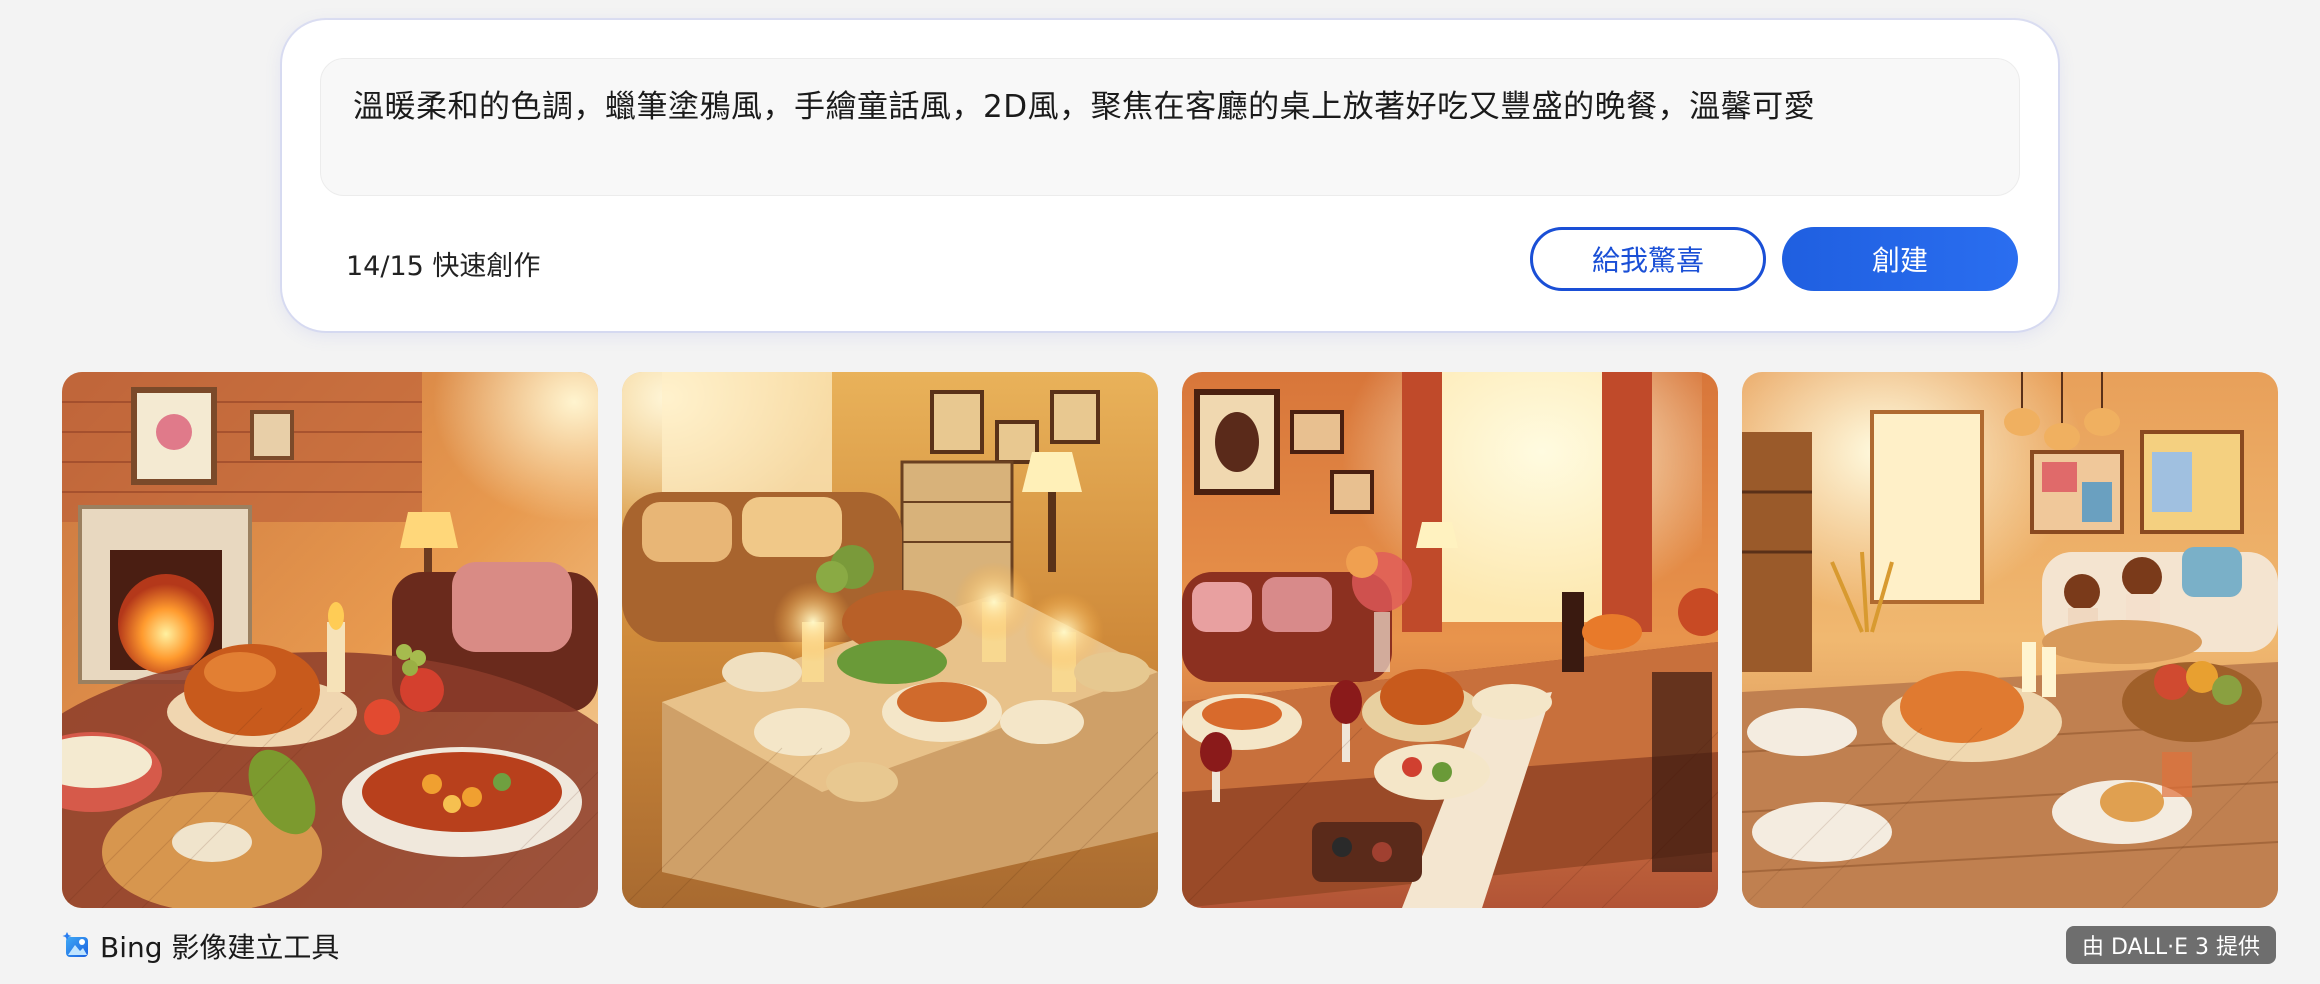 Image resolution: width=2320 pixels, height=984 pixels. I want to click on image-family-dinner, so click(2010, 640).